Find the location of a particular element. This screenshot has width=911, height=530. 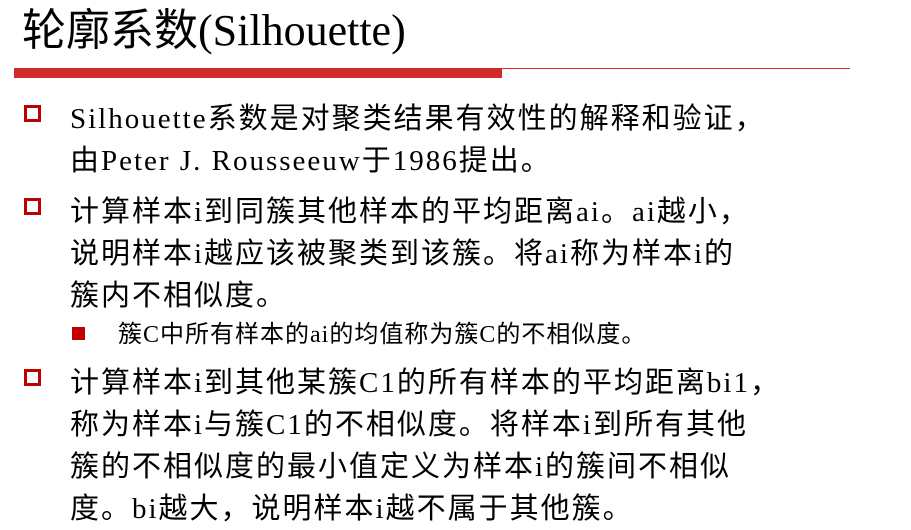

bullet-line: Silhouette系数是对聚类结果有效性的解释和验证， is located at coordinates (418, 119).